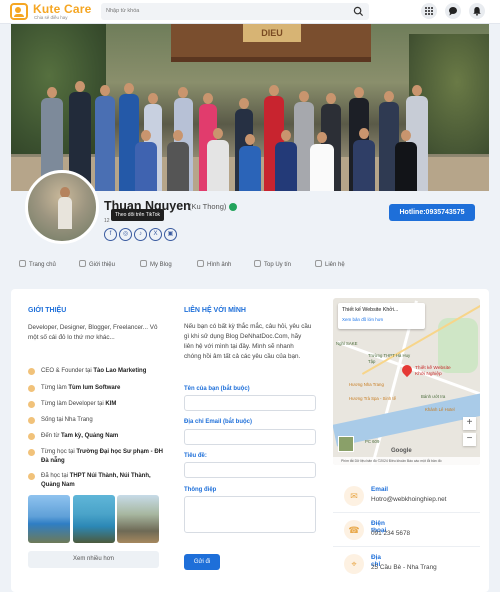 Image resolution: width=500 pixels, height=592 pixels. I want to click on message-textarea, so click(250, 514).